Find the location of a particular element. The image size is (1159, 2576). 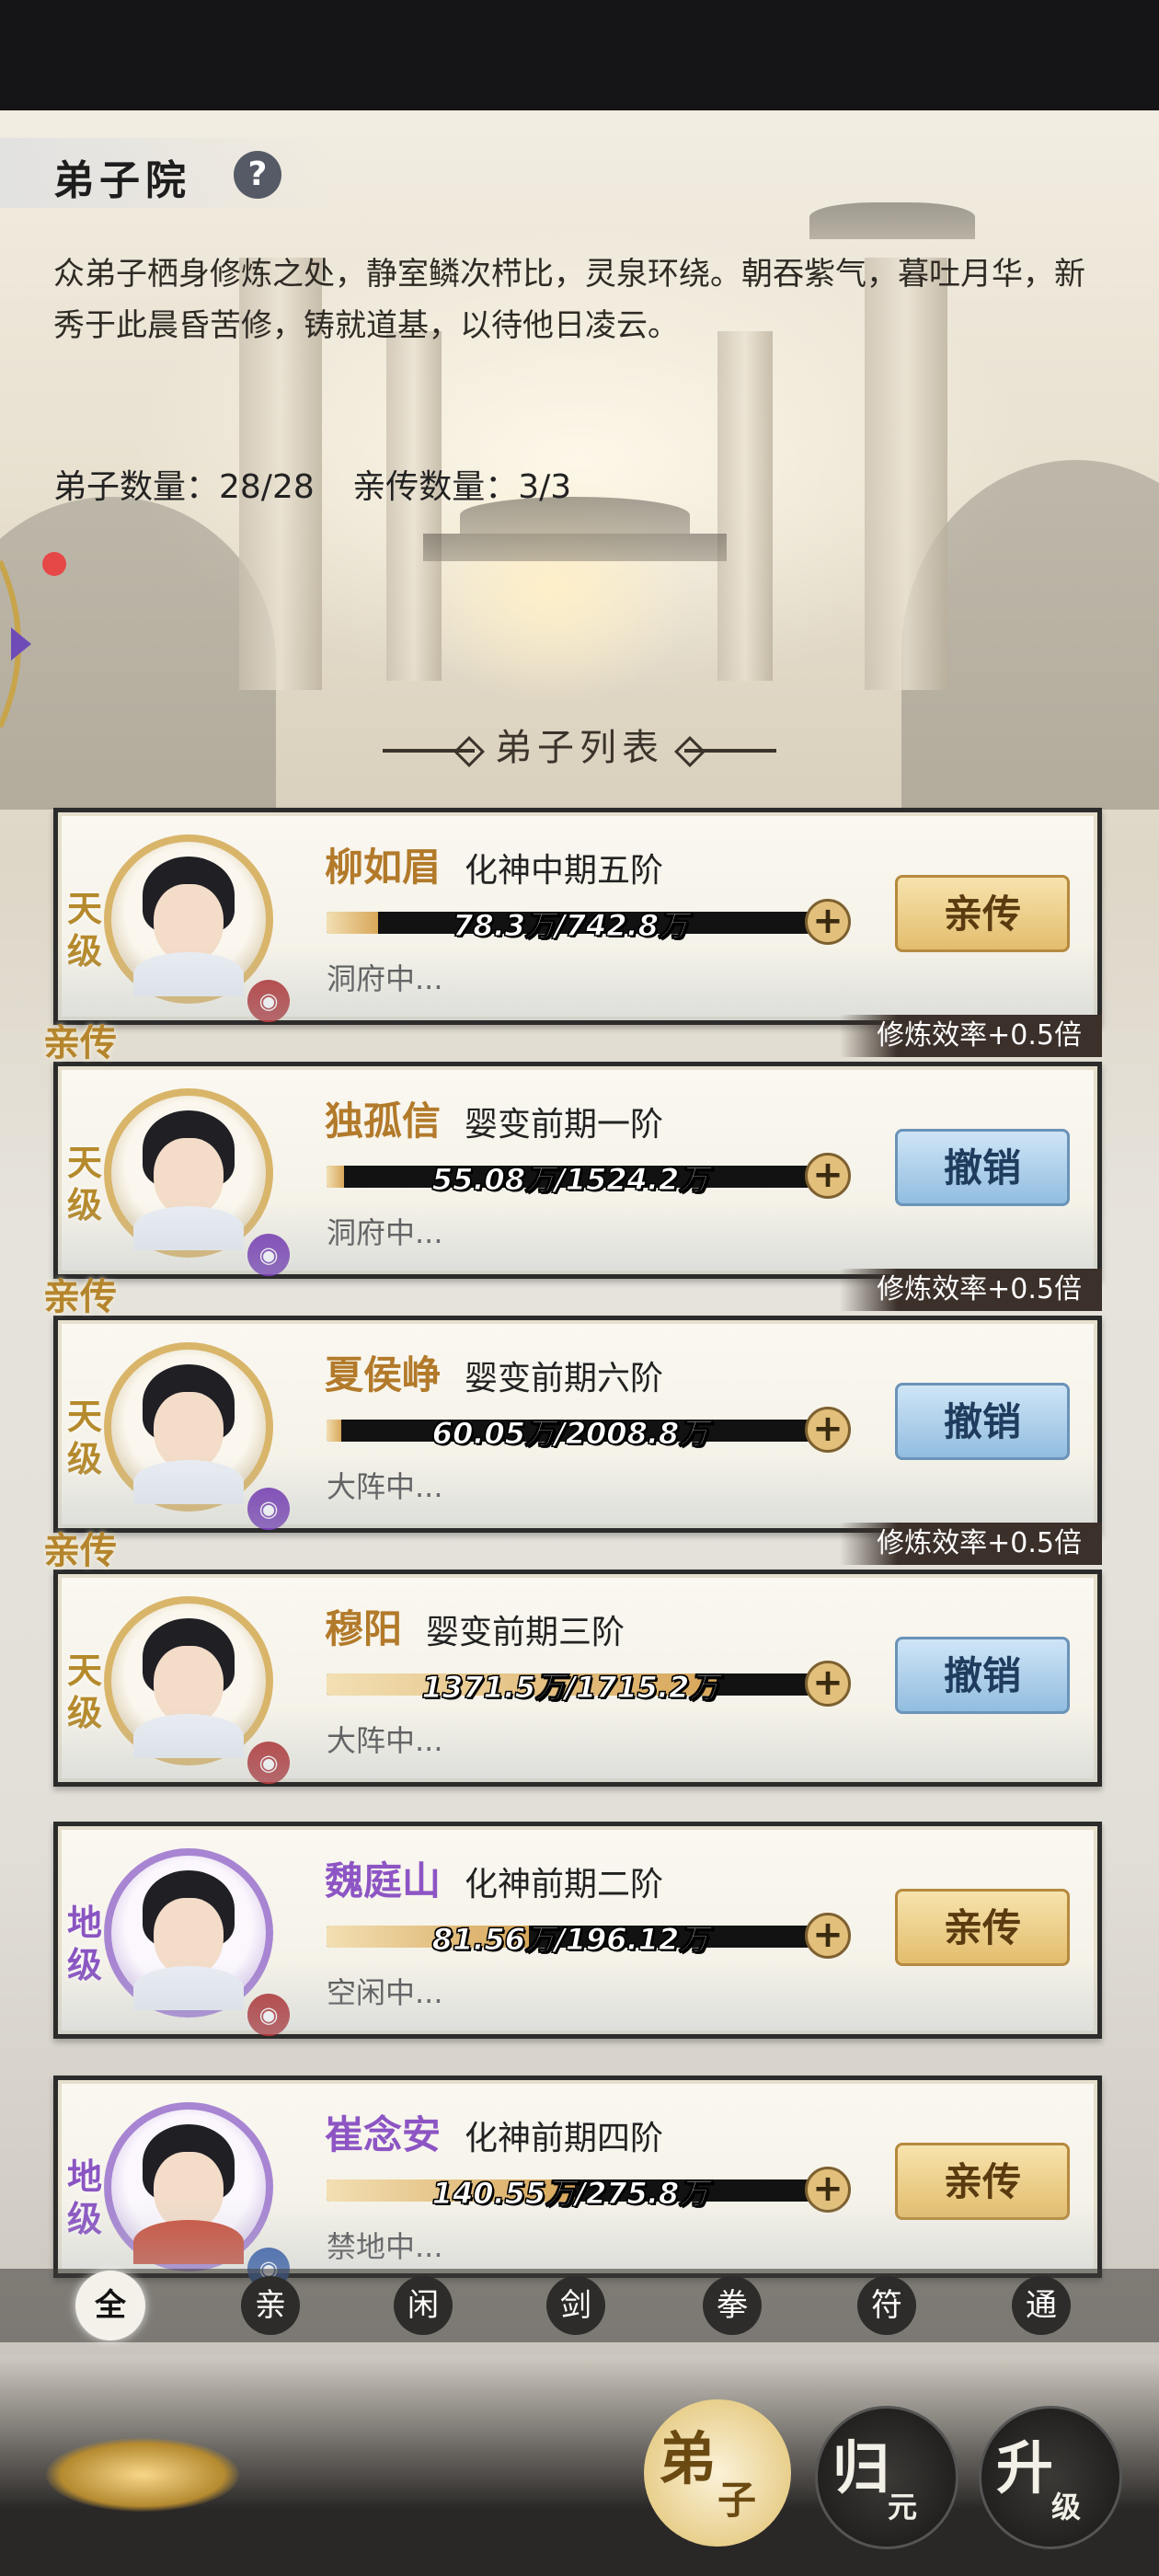

notification-dot is located at coordinates (54, 564).